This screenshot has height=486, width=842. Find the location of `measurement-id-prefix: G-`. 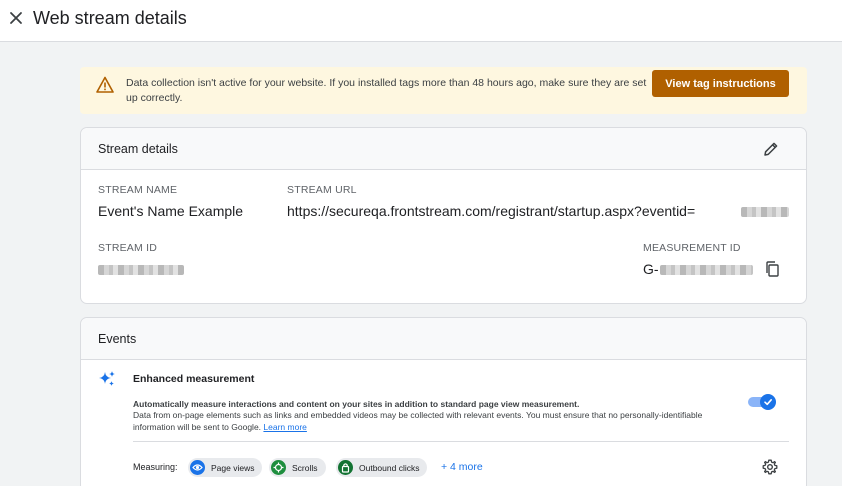

measurement-id-prefix: G- is located at coordinates (651, 269).